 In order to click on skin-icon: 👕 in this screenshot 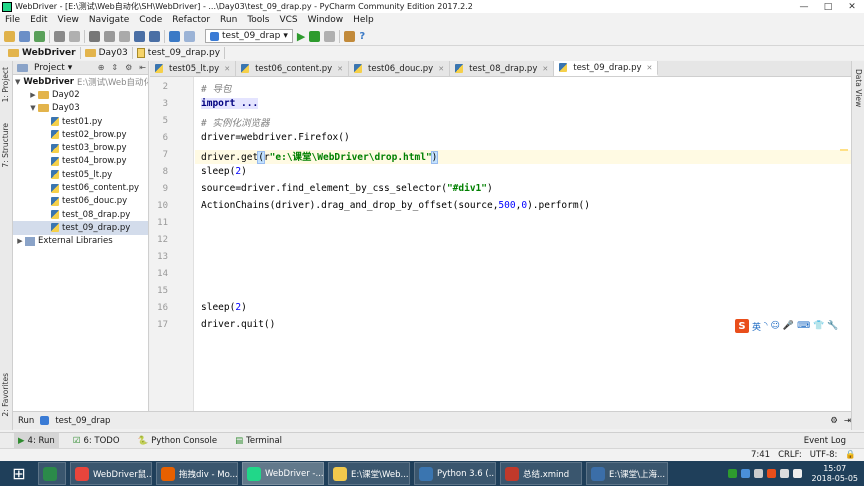, I will do `click(818, 326)`.